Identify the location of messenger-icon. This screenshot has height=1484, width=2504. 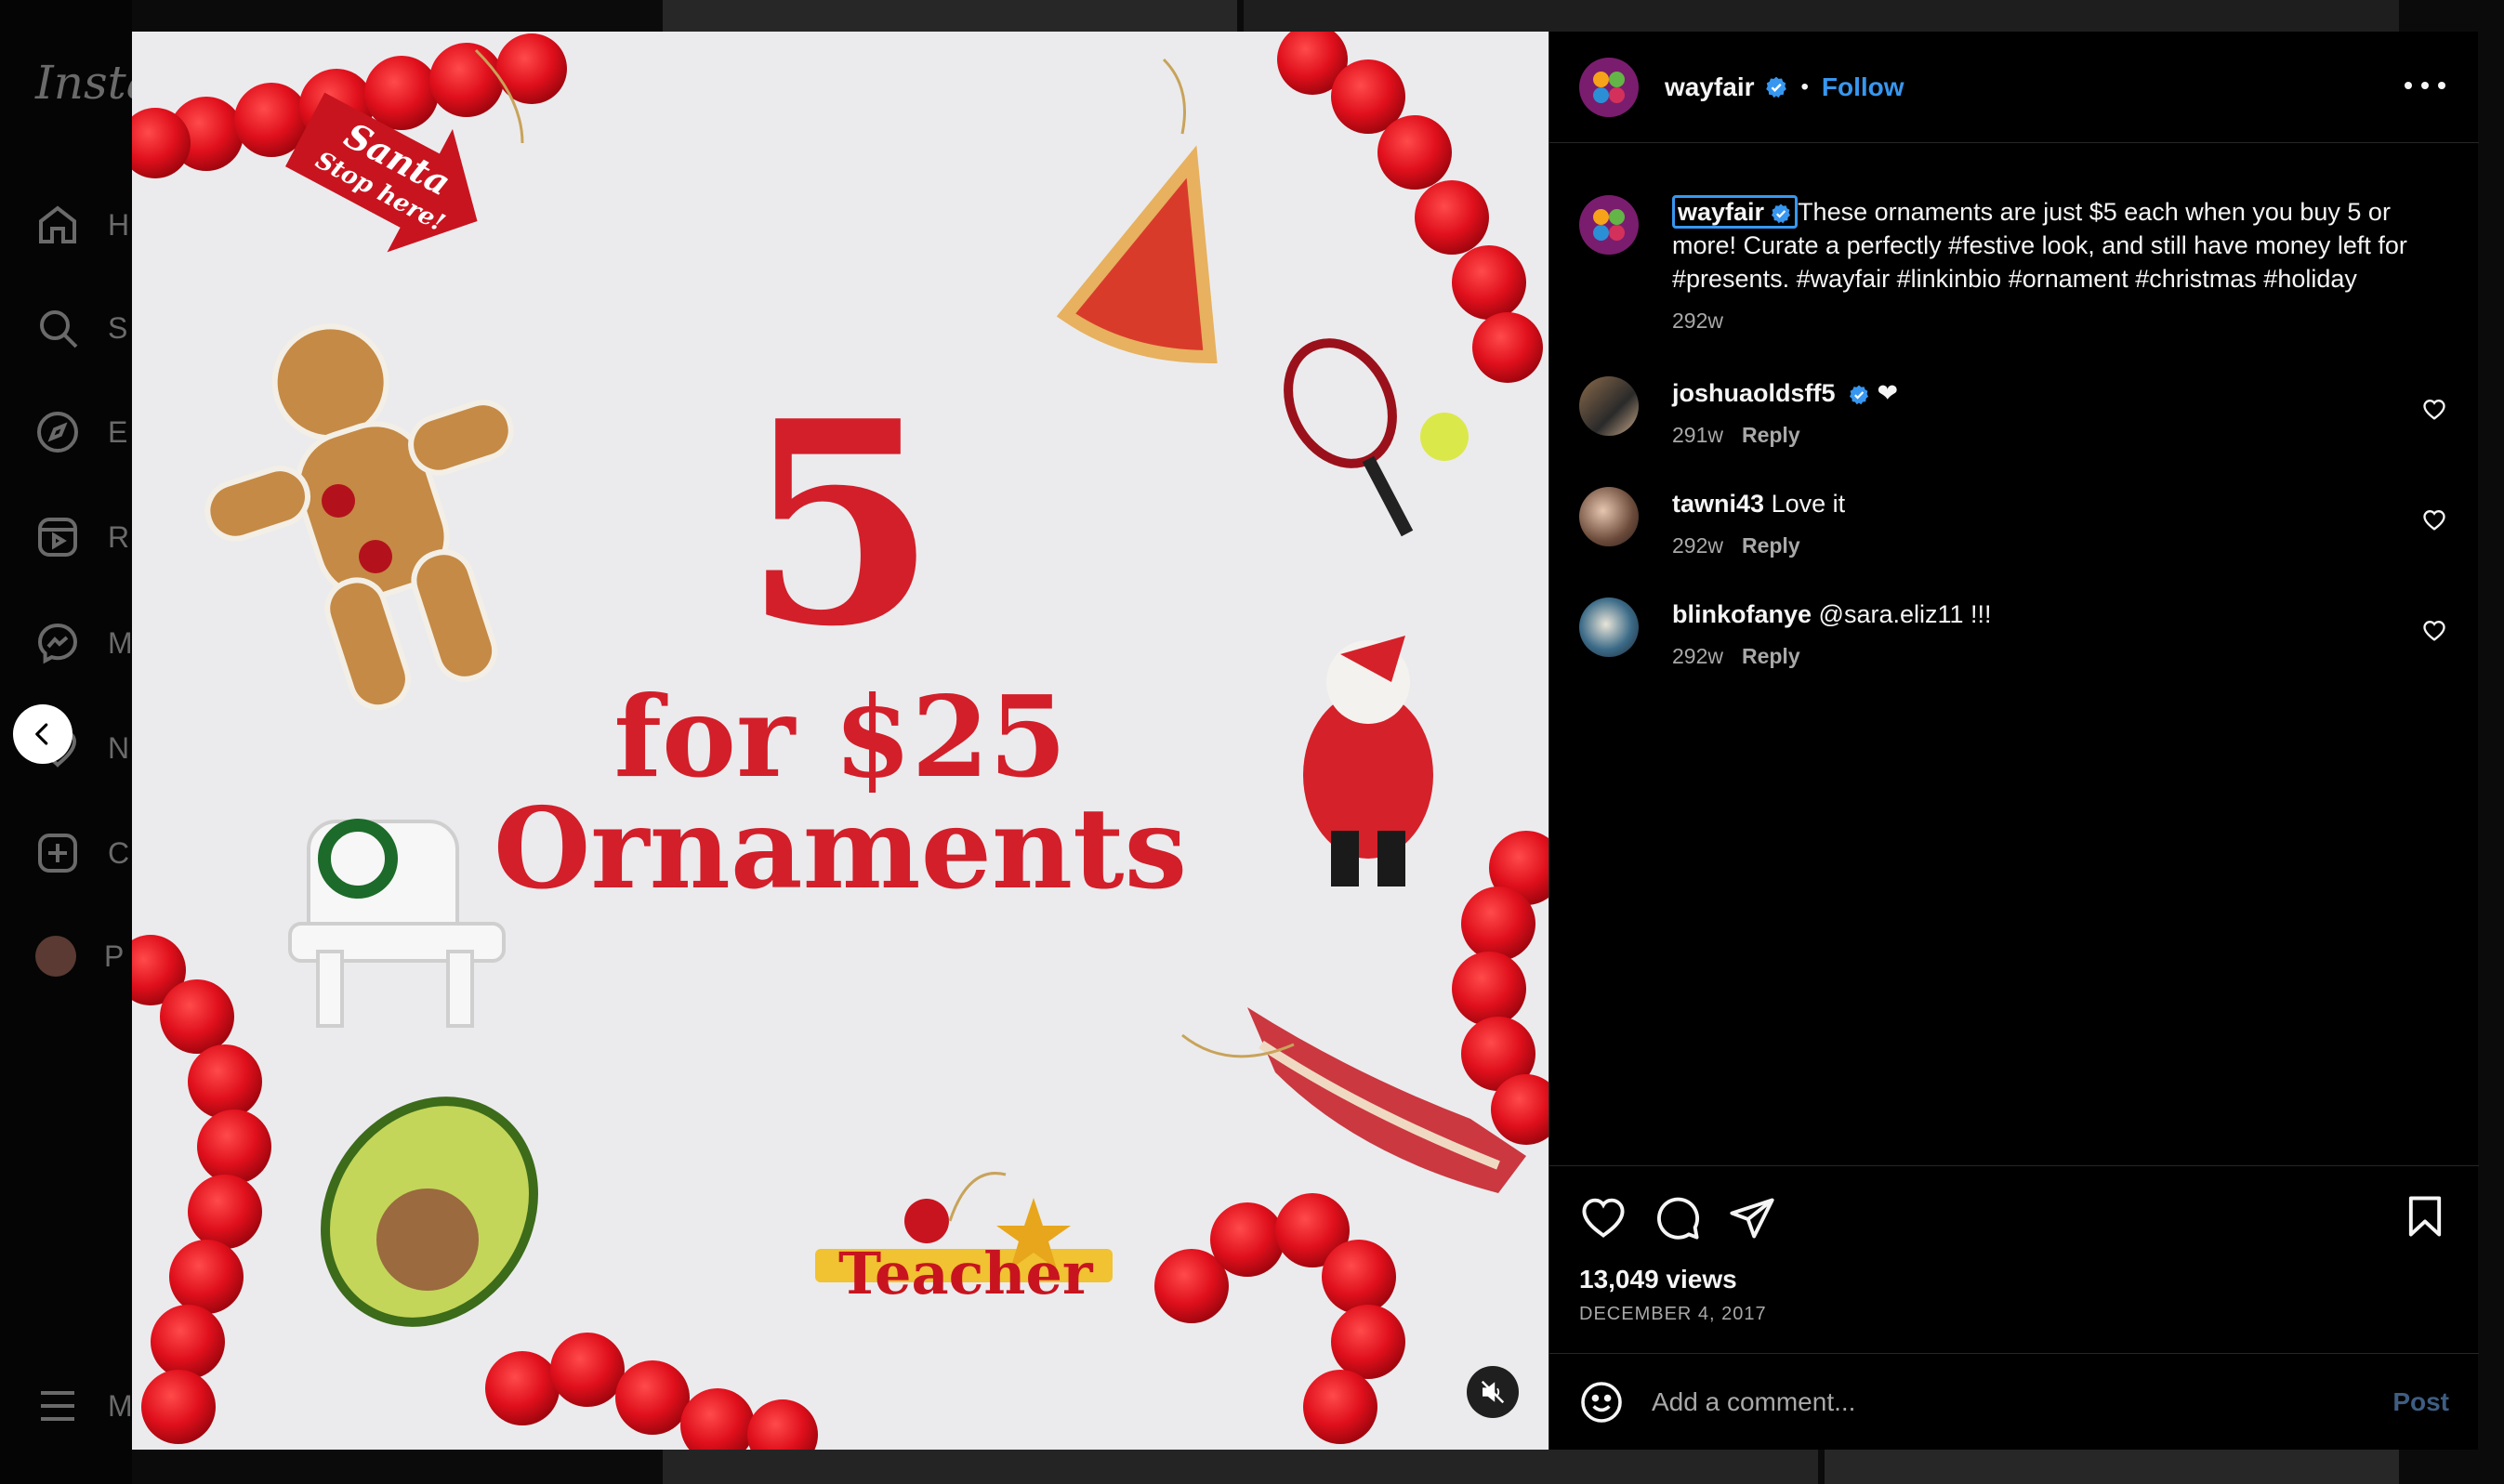
(57, 644).